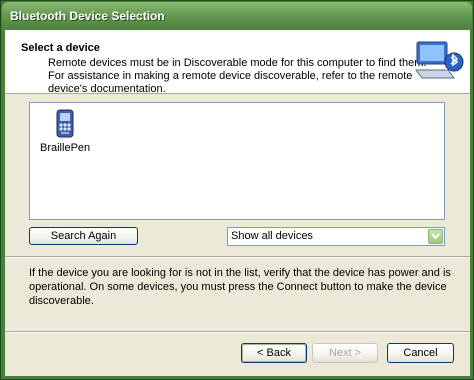 The image size is (474, 380). Describe the element at coordinates (61, 301) in the screenshot. I see `help-line: discoverable.` at that location.